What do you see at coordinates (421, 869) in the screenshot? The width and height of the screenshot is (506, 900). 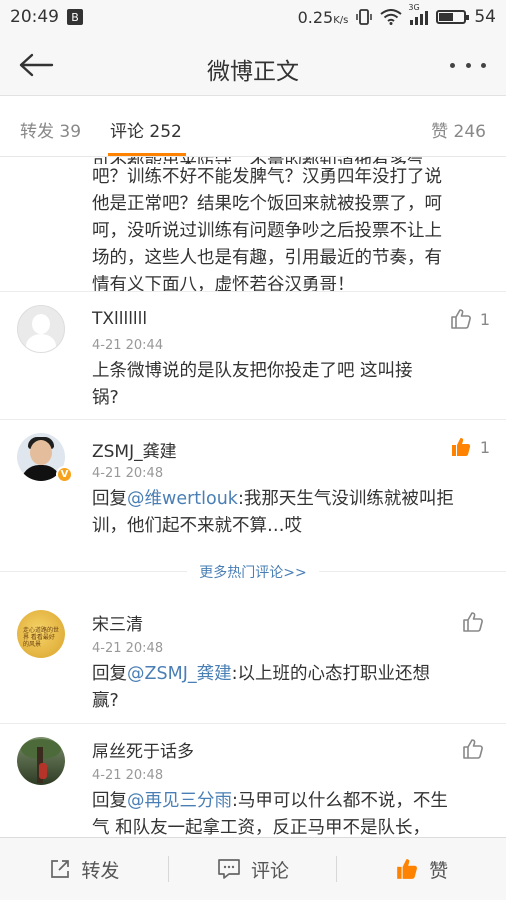 I see `like-post-button: 赞` at bounding box center [421, 869].